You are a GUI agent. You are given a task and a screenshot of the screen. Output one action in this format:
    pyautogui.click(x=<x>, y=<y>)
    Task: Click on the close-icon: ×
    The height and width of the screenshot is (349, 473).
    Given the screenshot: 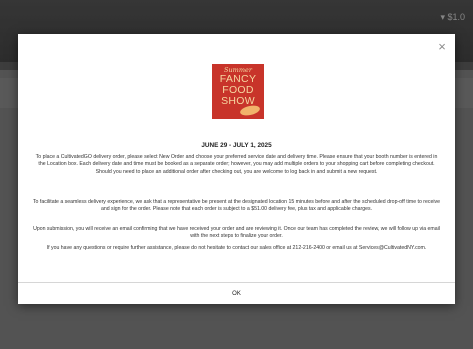 What is the action you would take?
    pyautogui.click(x=442, y=47)
    